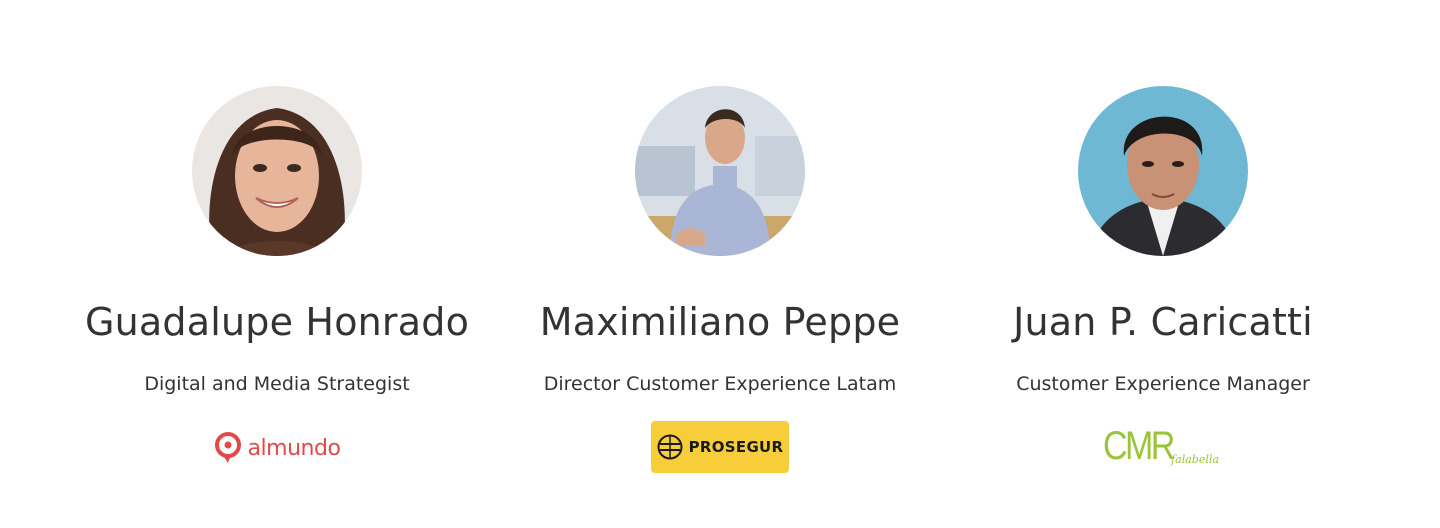 This screenshot has width=1440, height=528. What do you see at coordinates (227, 447) in the screenshot?
I see `almundo-pin-icon` at bounding box center [227, 447].